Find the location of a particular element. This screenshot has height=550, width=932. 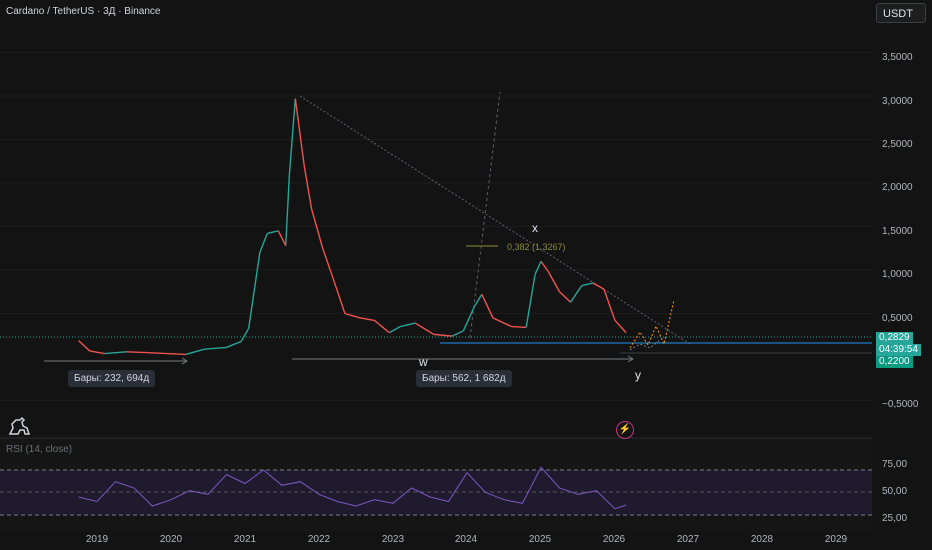

lightning-icon: ⚡ is located at coordinates (625, 430).